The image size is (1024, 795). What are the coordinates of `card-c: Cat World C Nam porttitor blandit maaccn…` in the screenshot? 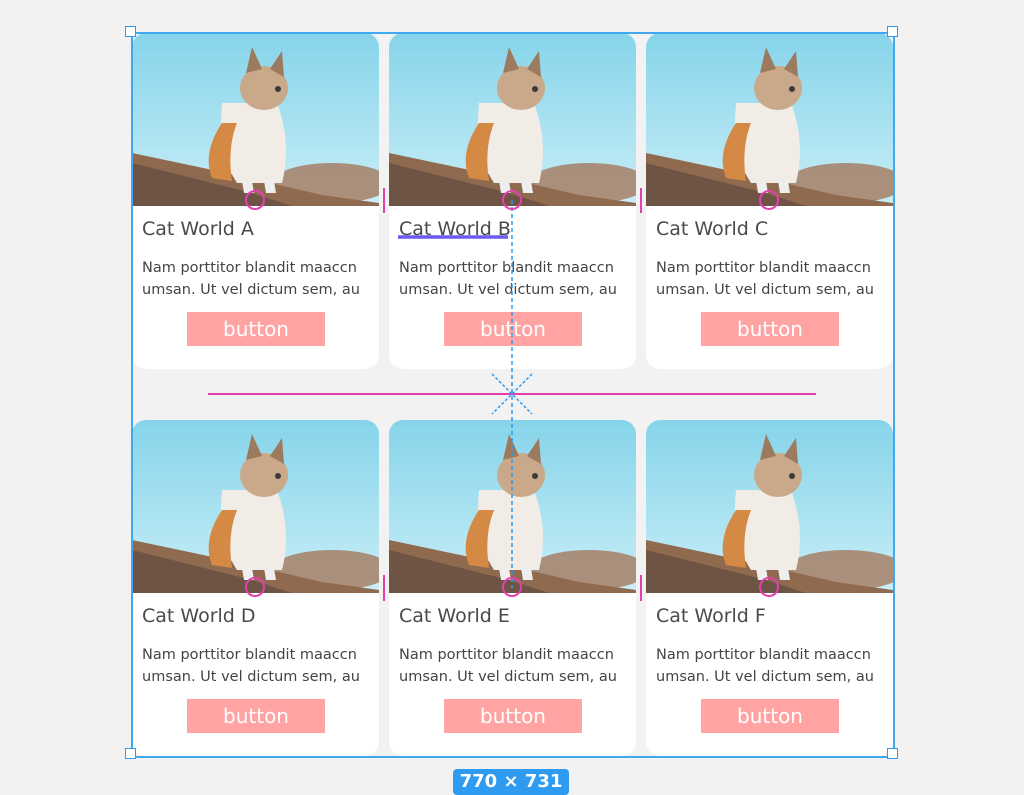 It's located at (769, 201).